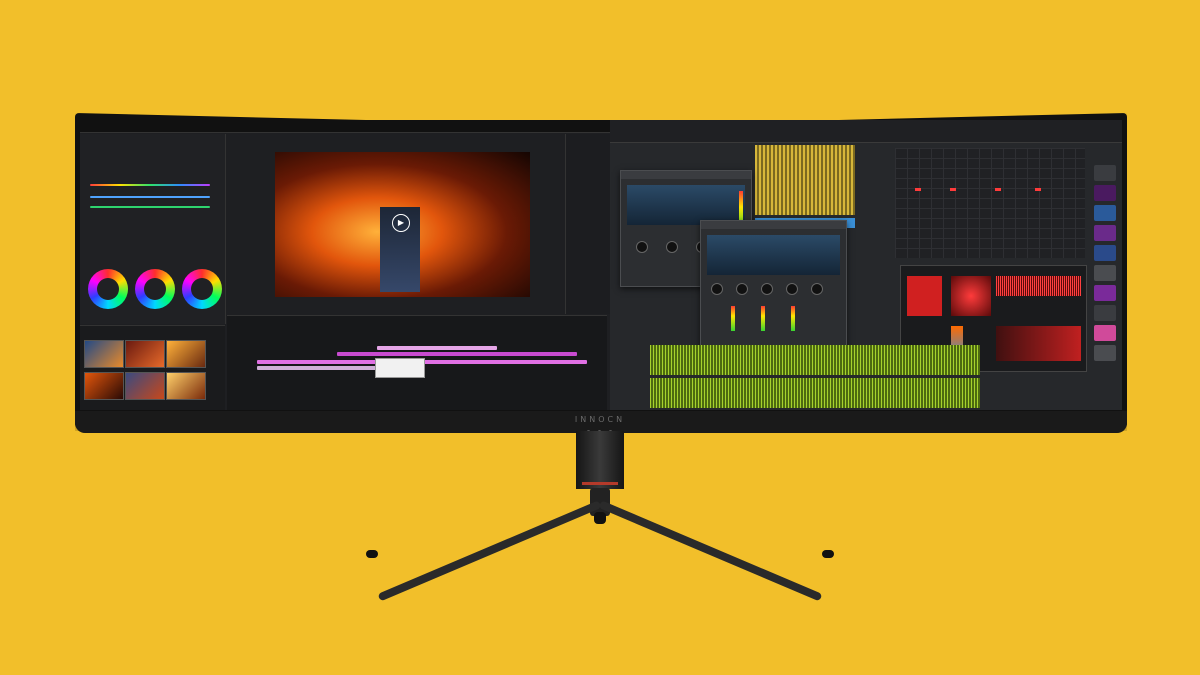 Image resolution: width=1200 pixels, height=675 pixels. I want to click on audio-waveform, so click(805, 180).